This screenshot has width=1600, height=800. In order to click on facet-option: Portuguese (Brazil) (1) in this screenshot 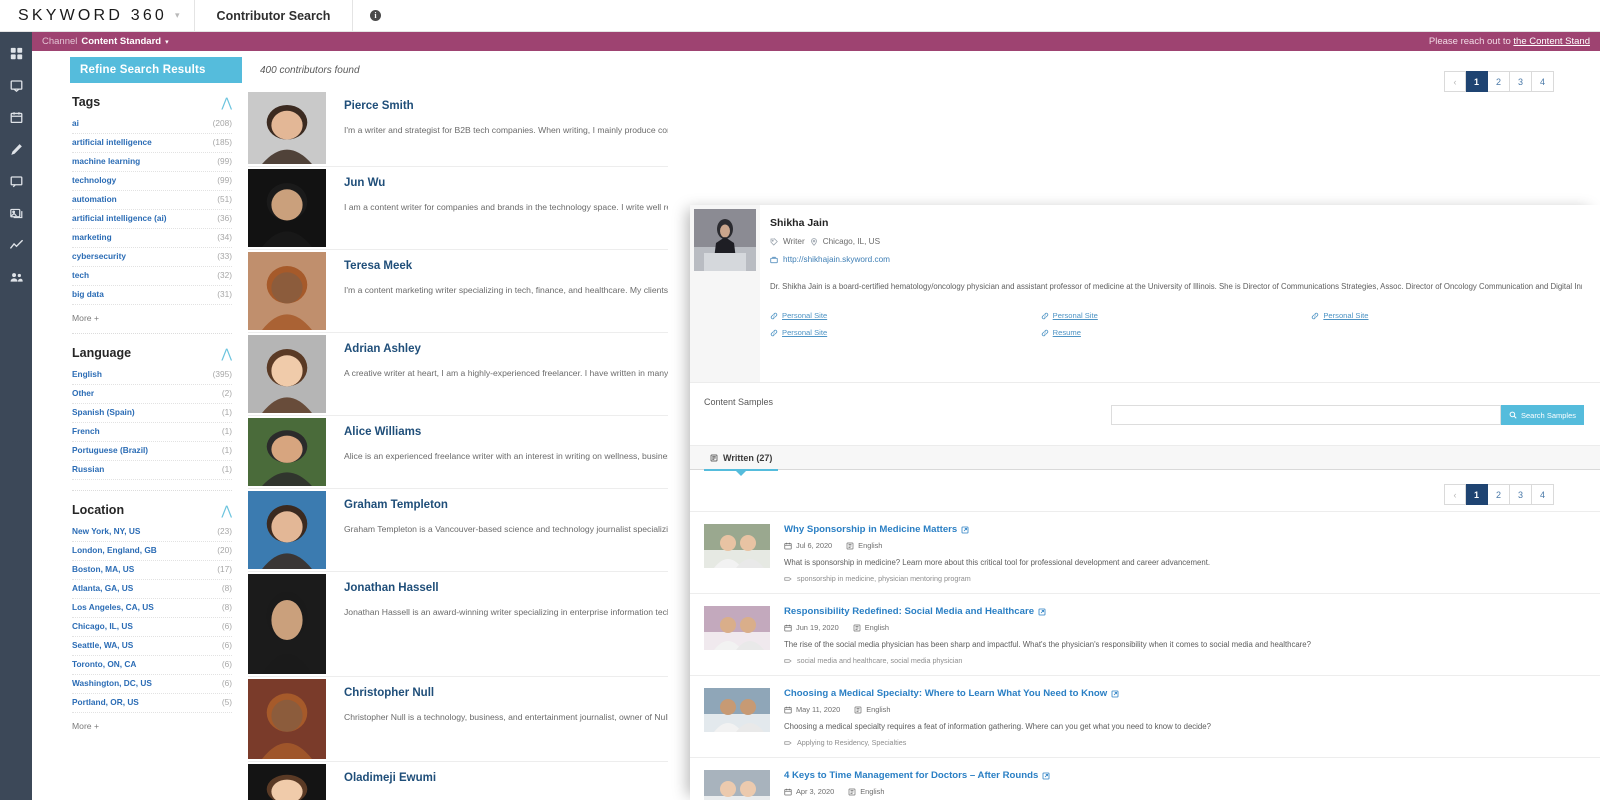, I will do `click(152, 451)`.